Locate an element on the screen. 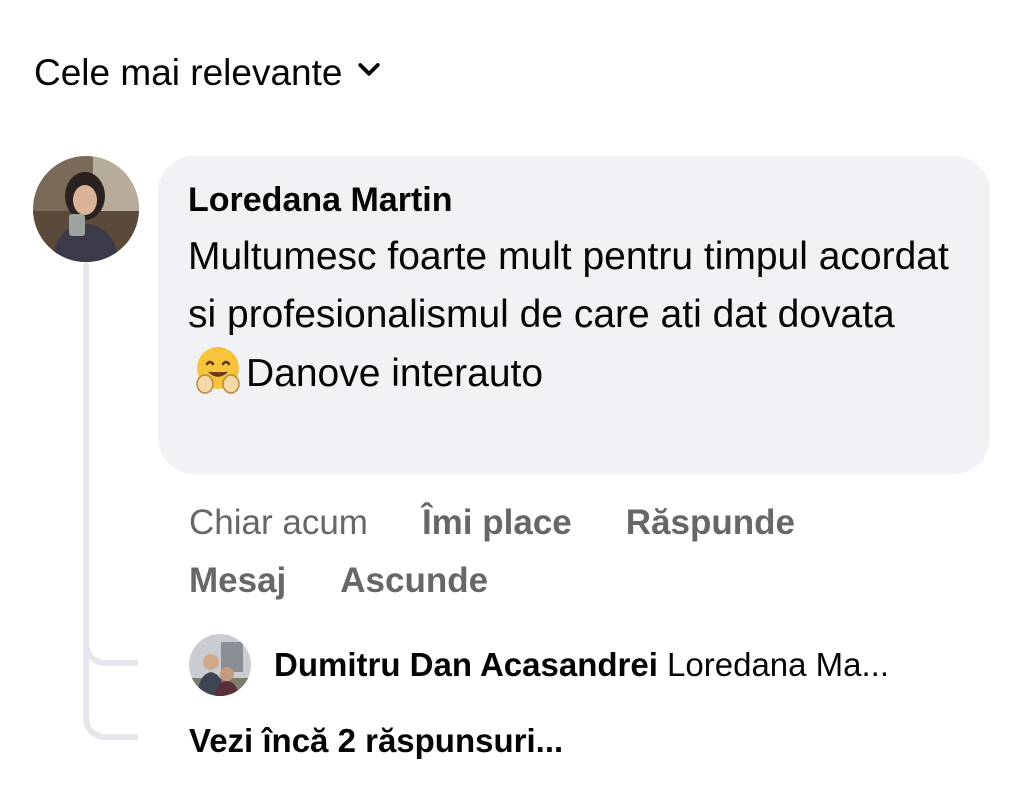  reply-author: Dumitru Dan Acasandrei is located at coordinates (466, 664).